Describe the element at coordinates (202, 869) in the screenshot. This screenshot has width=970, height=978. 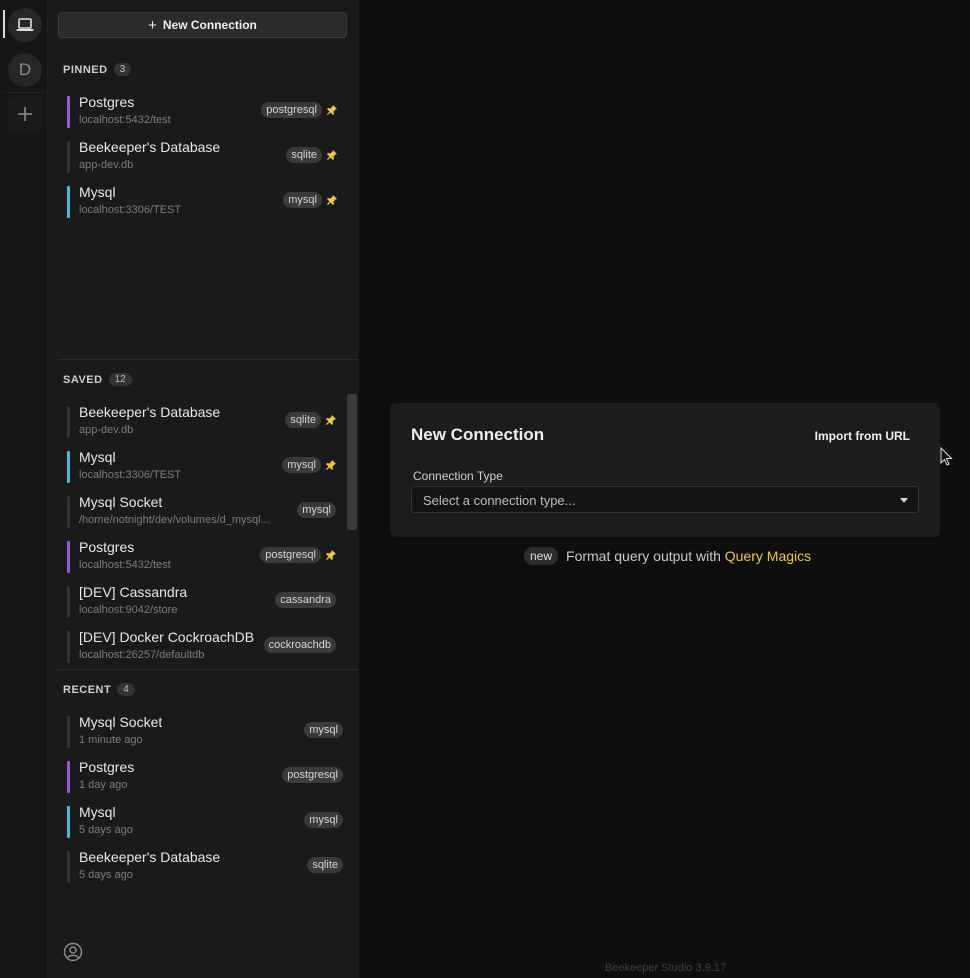
I see `connection-item: Beekeeper's Database 5 days ago sqlite` at that location.